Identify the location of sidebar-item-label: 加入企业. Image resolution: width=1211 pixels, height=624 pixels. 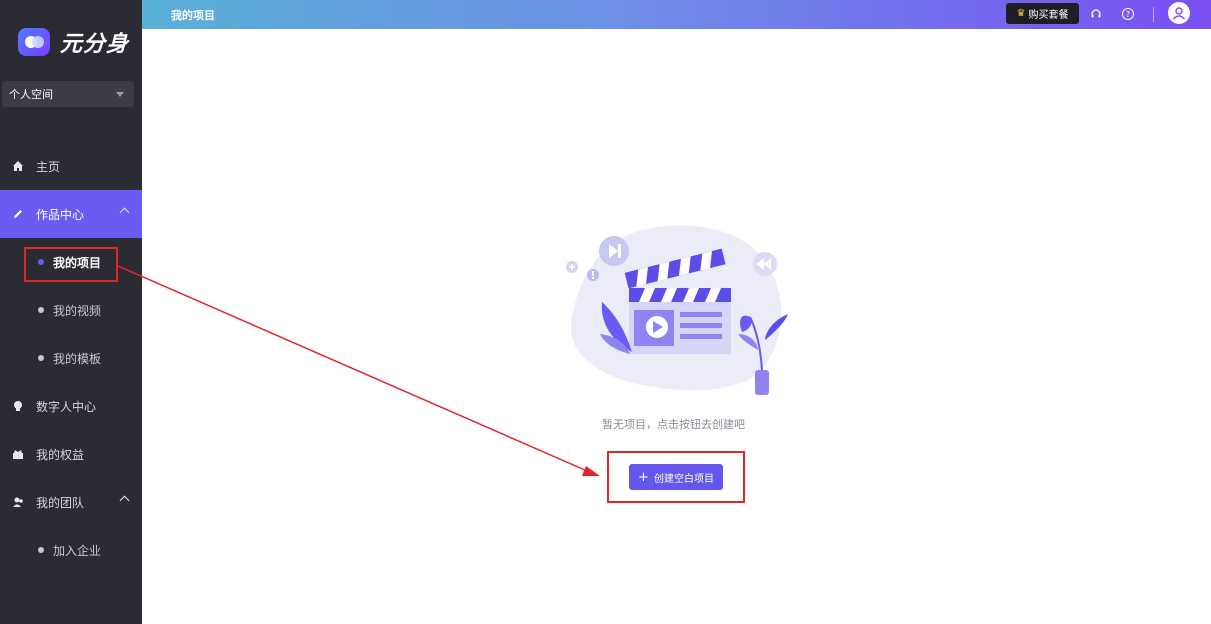
(77, 550).